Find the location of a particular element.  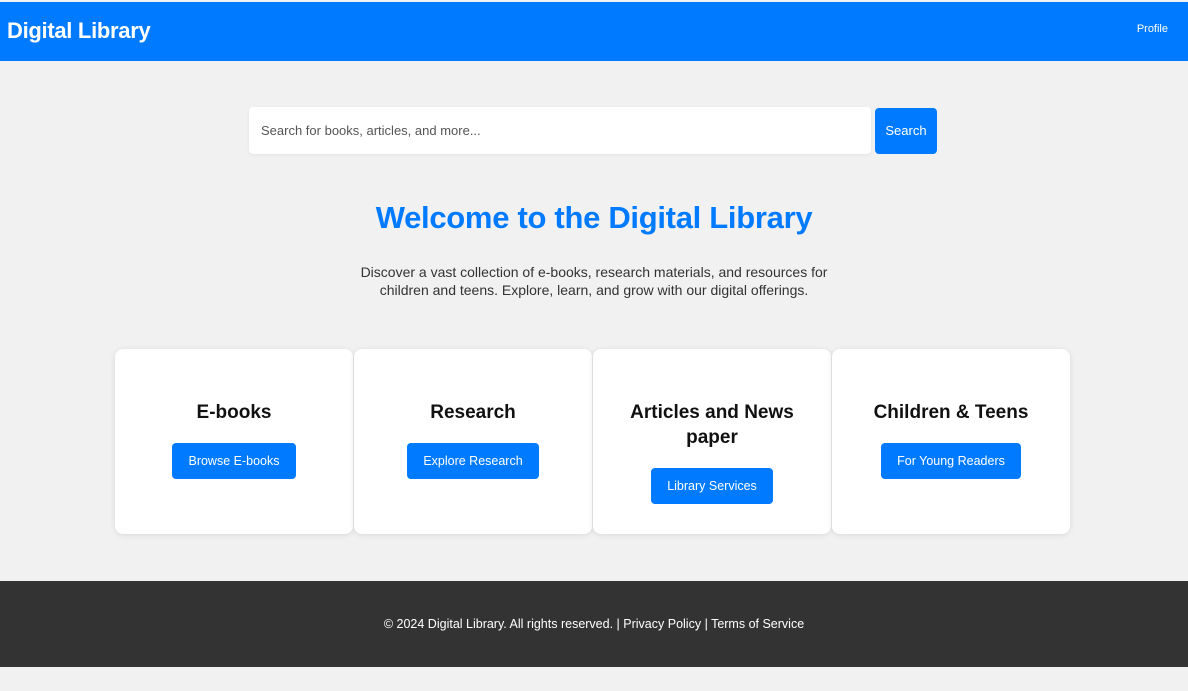

privacy-policy-link: Privacy Policy is located at coordinates (662, 624).